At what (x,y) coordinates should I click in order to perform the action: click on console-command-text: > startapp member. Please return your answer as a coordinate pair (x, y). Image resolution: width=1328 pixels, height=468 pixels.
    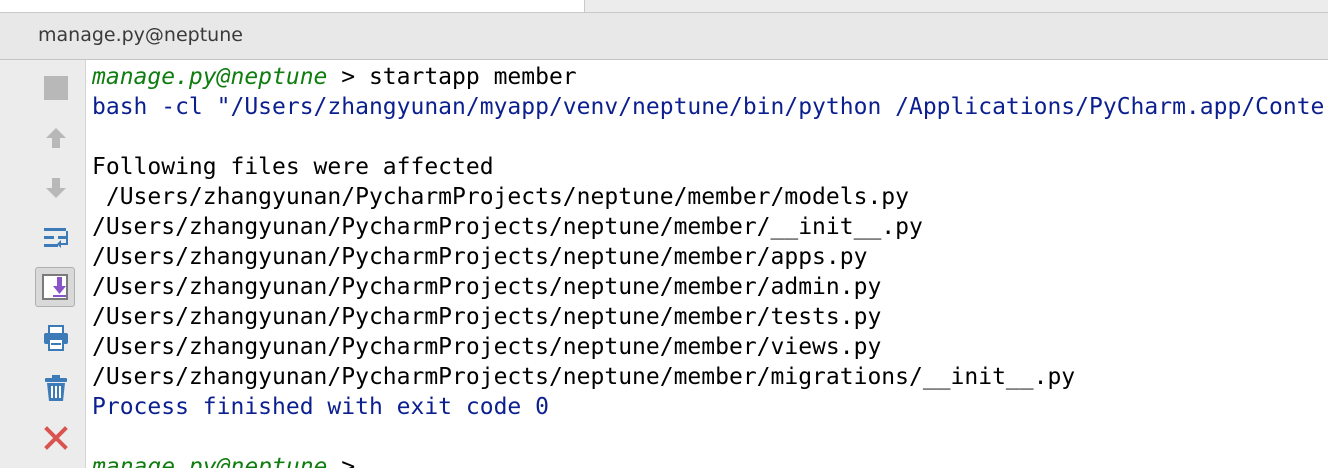
    Looking at the image, I should click on (452, 77).